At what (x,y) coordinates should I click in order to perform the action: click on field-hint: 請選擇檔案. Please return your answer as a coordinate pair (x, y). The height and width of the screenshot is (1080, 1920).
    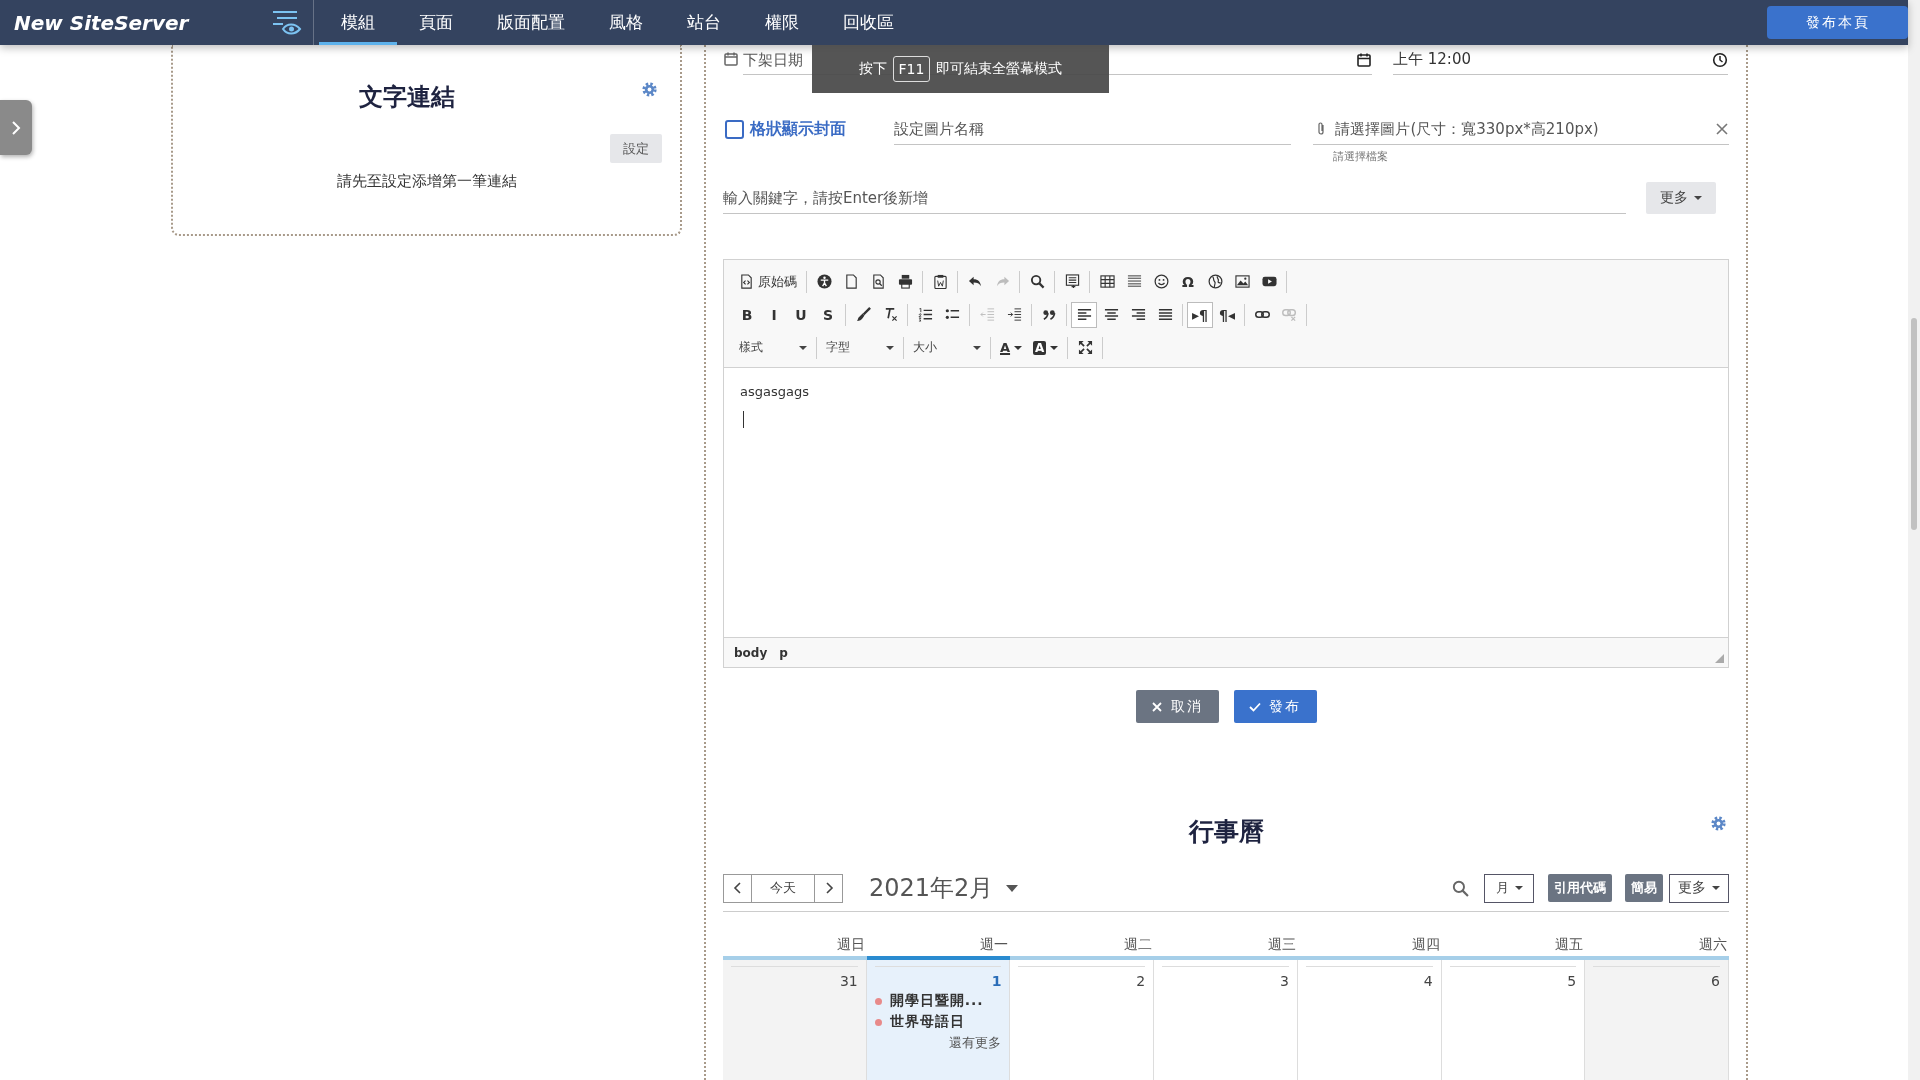
    Looking at the image, I should click on (1361, 156).